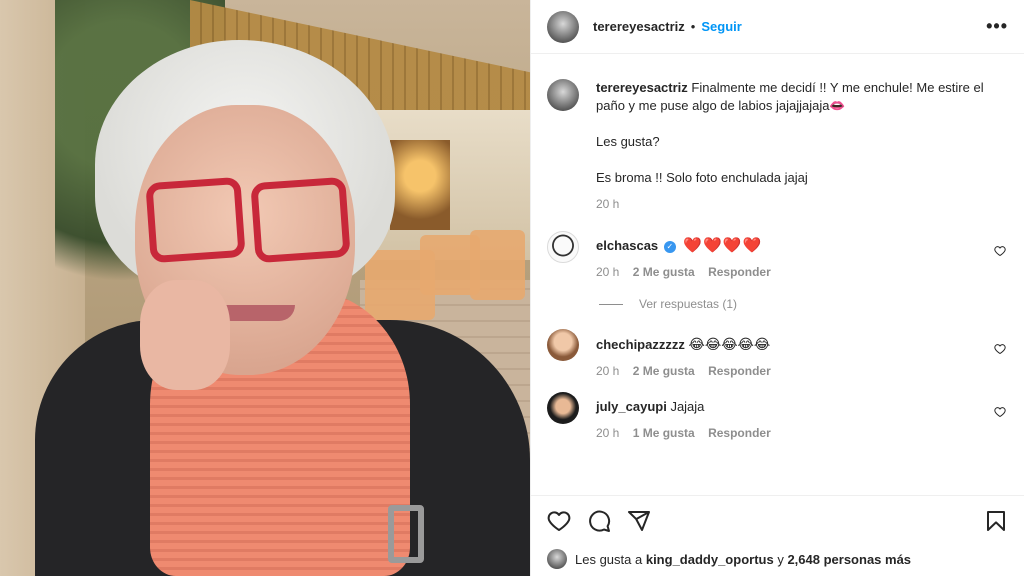 This screenshot has width=1024, height=576. What do you see at coordinates (642, 87) in the screenshot?
I see `caption-username: terereyesactriz` at bounding box center [642, 87].